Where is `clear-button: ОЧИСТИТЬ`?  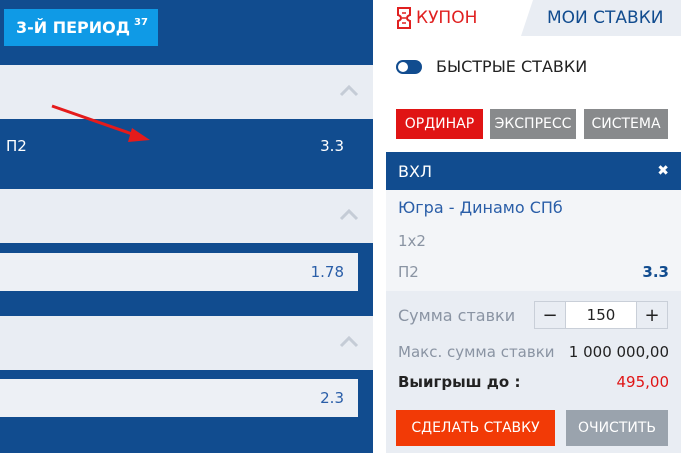 clear-button: ОЧИСТИТЬ is located at coordinates (617, 428).